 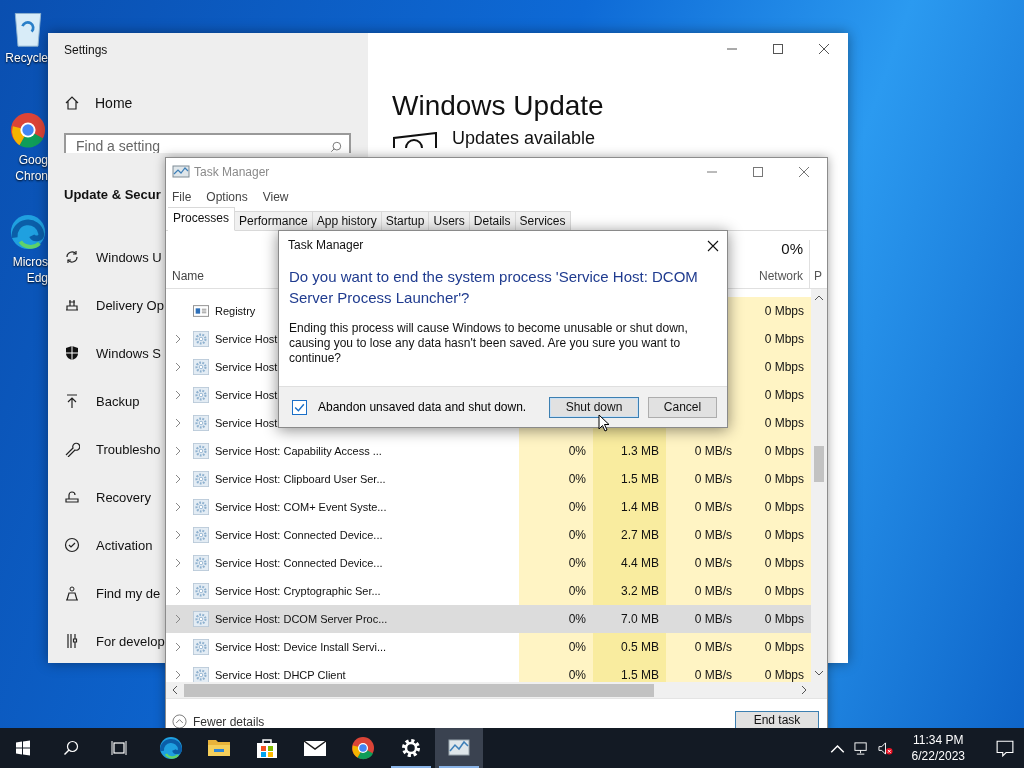 What do you see at coordinates (422, 407) in the screenshot?
I see `checkbox-label: Abandon unsaved data and shut down.` at bounding box center [422, 407].